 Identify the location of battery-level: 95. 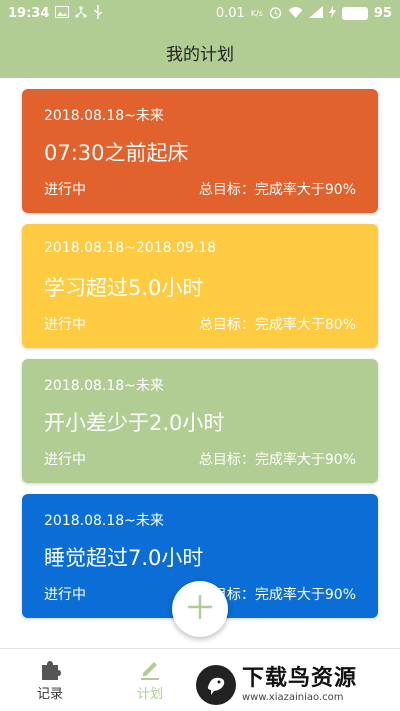
(382, 13).